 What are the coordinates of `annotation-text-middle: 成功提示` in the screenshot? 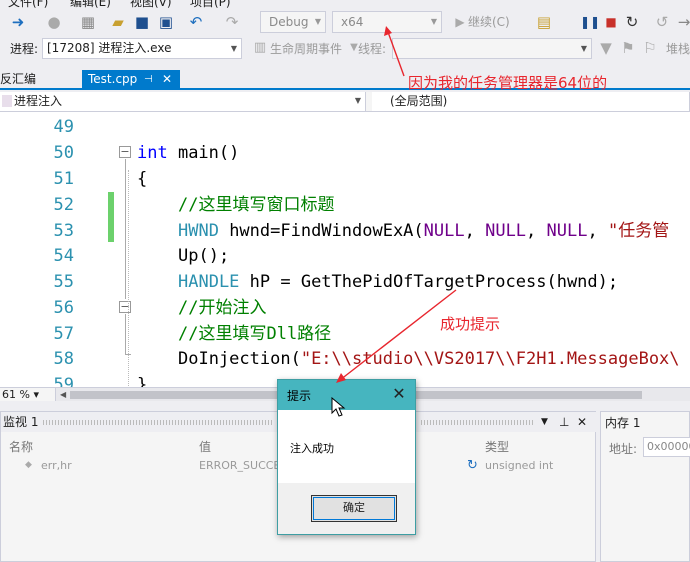 It's located at (470, 324).